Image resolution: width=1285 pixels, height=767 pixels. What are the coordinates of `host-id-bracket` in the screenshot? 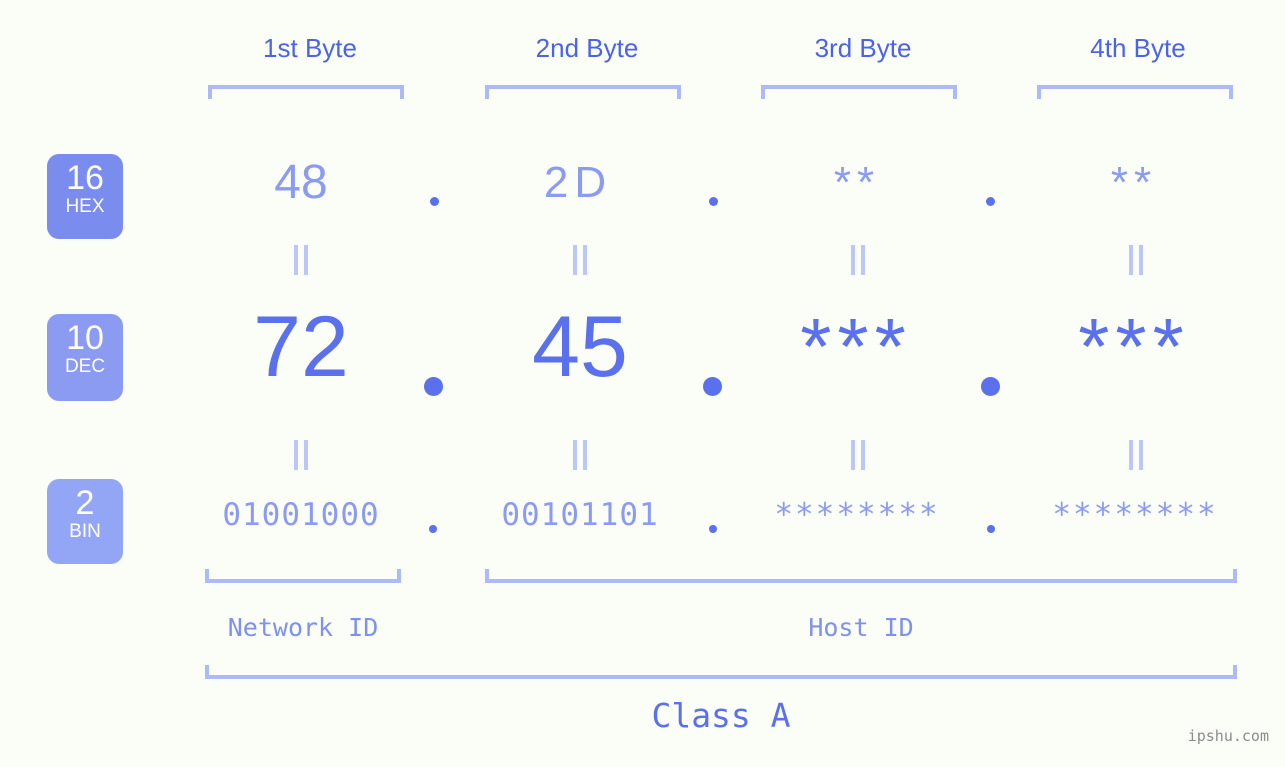 It's located at (861, 576).